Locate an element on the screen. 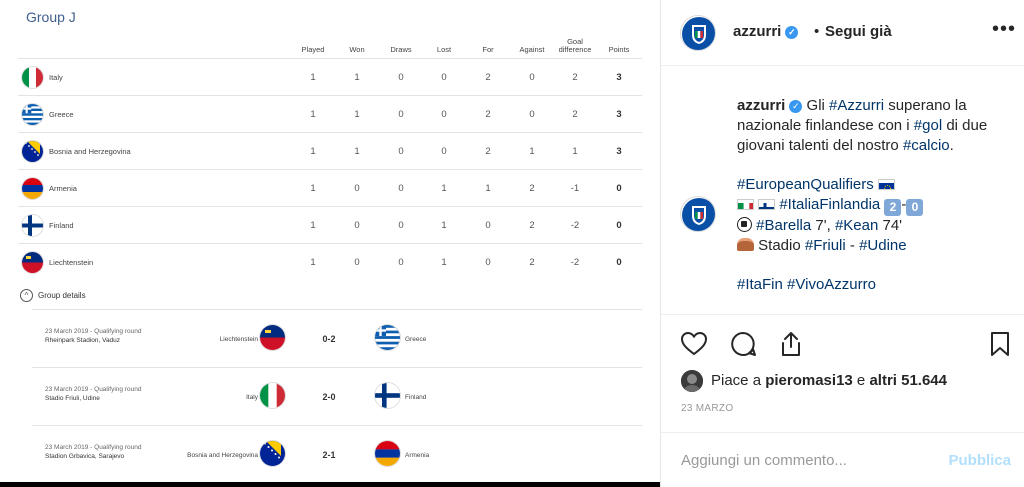 This screenshot has width=1024, height=487. hashtag-link: #EuropeanQualifiers is located at coordinates (805, 184).